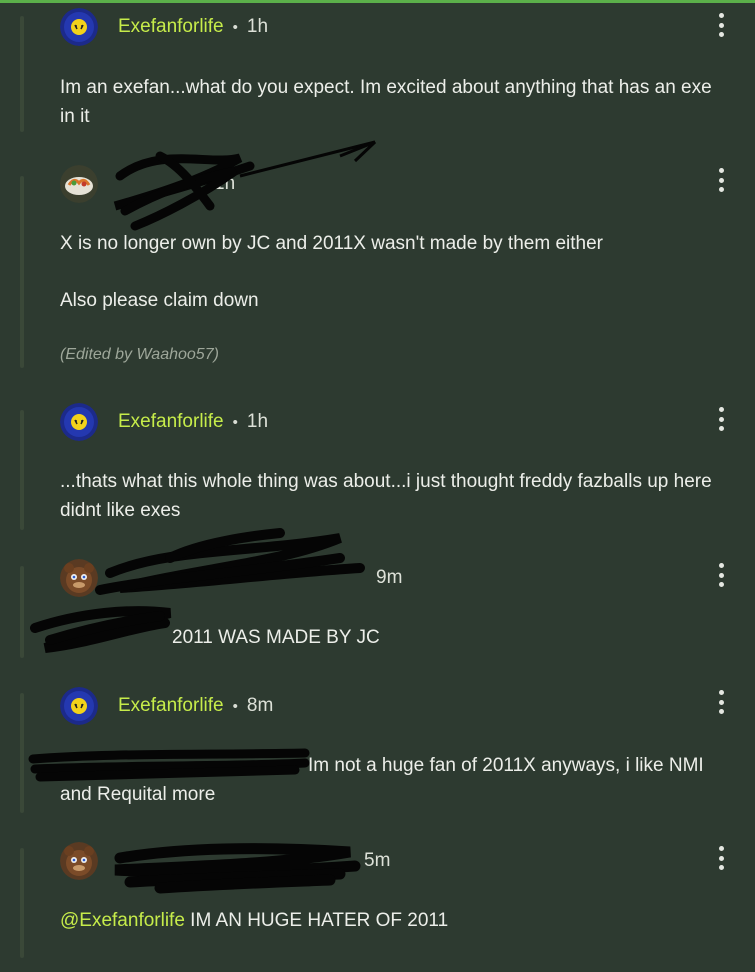 The image size is (755, 972). What do you see at coordinates (316, 920) in the screenshot?
I see `comment-text-content: IM AN HUGE HATER OF 2011` at bounding box center [316, 920].